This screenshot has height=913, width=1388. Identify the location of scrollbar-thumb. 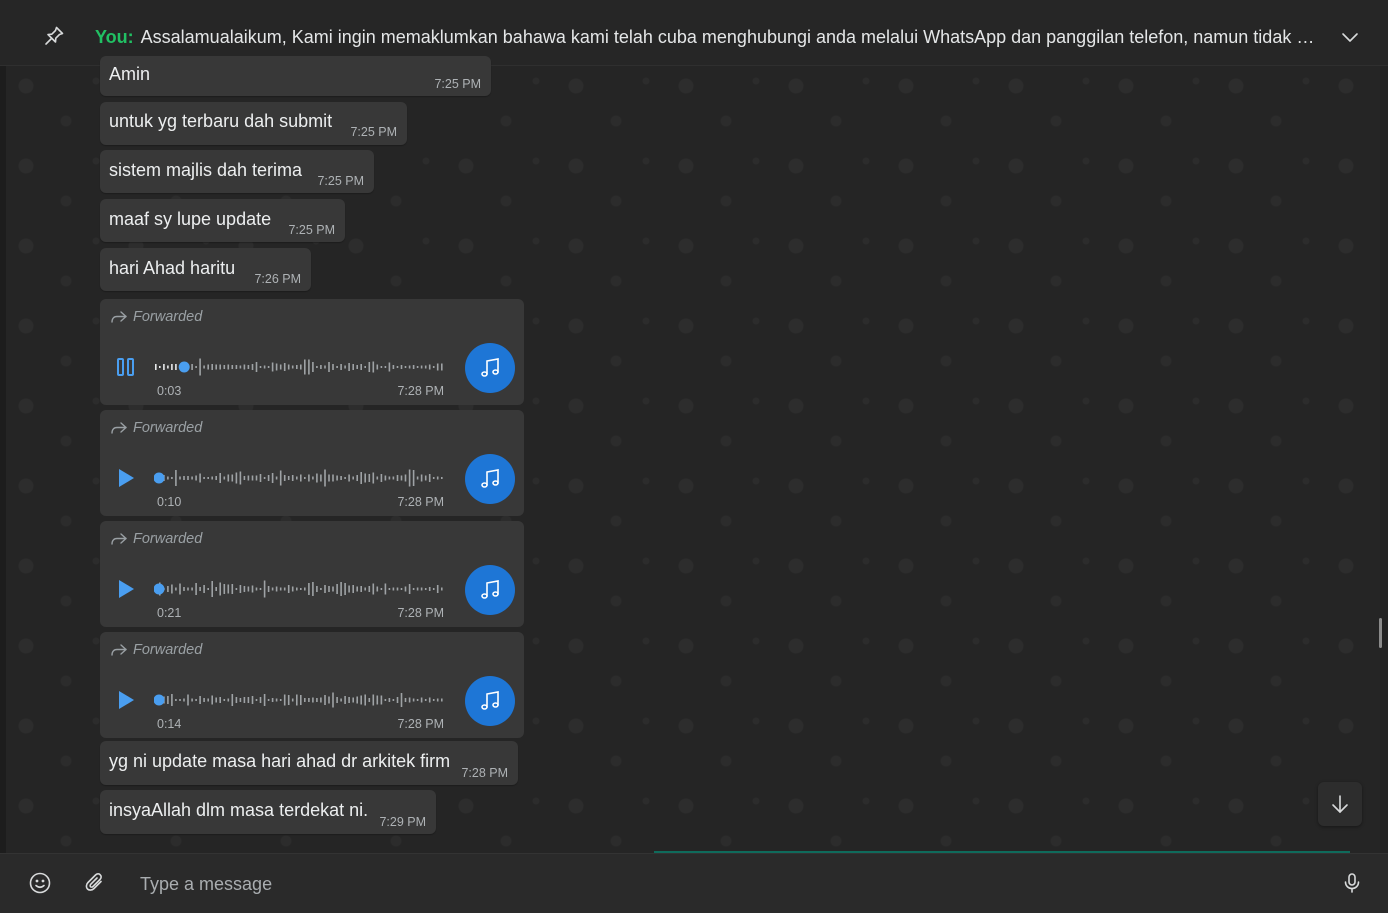
(1380, 633).